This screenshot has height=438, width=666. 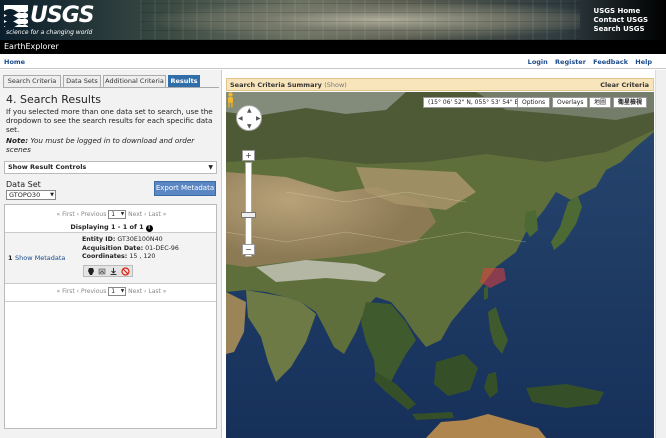 I want to click on zoom-slider-track, so click(x=248, y=209).